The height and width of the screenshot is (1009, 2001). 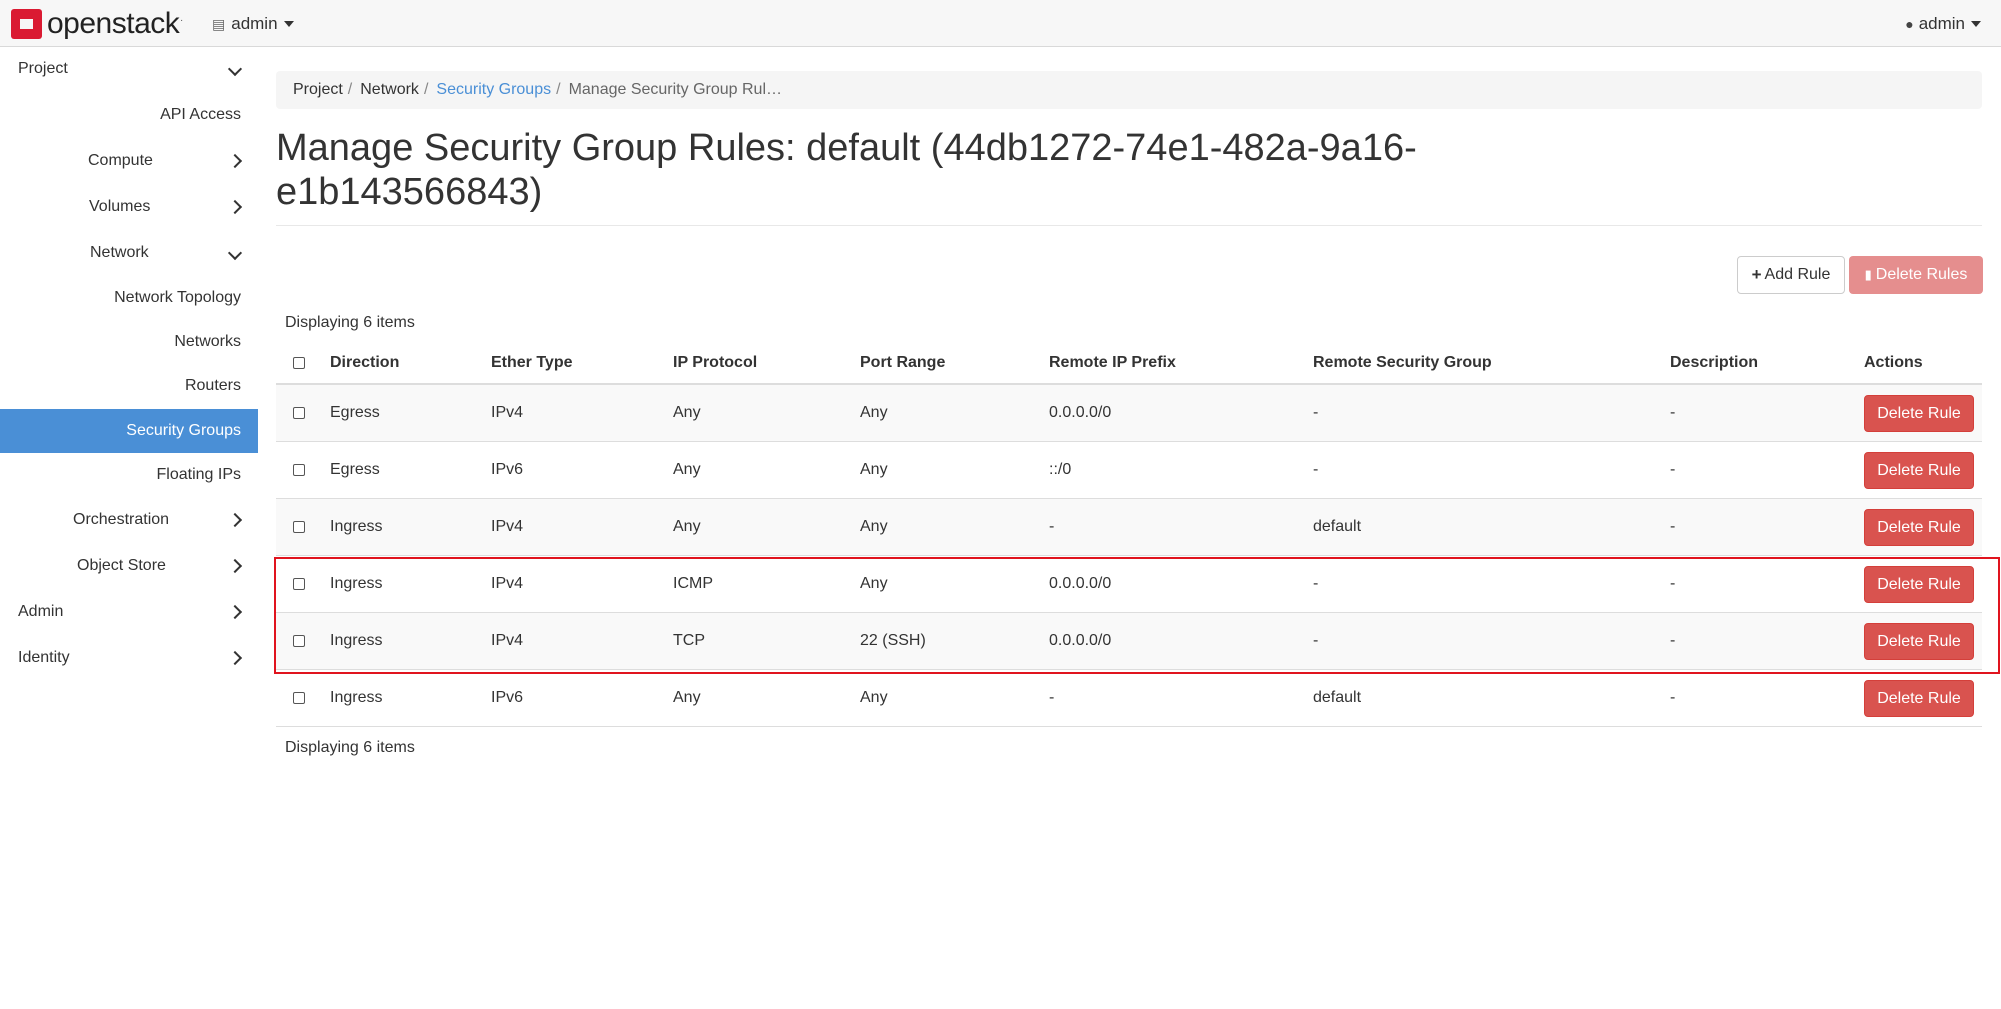 What do you see at coordinates (198, 474) in the screenshot?
I see `sidebar-item-label: Floating IPs` at bounding box center [198, 474].